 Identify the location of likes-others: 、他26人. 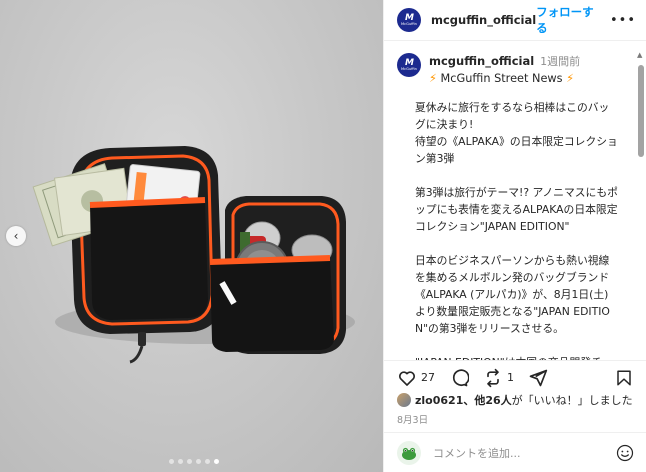
(487, 400).